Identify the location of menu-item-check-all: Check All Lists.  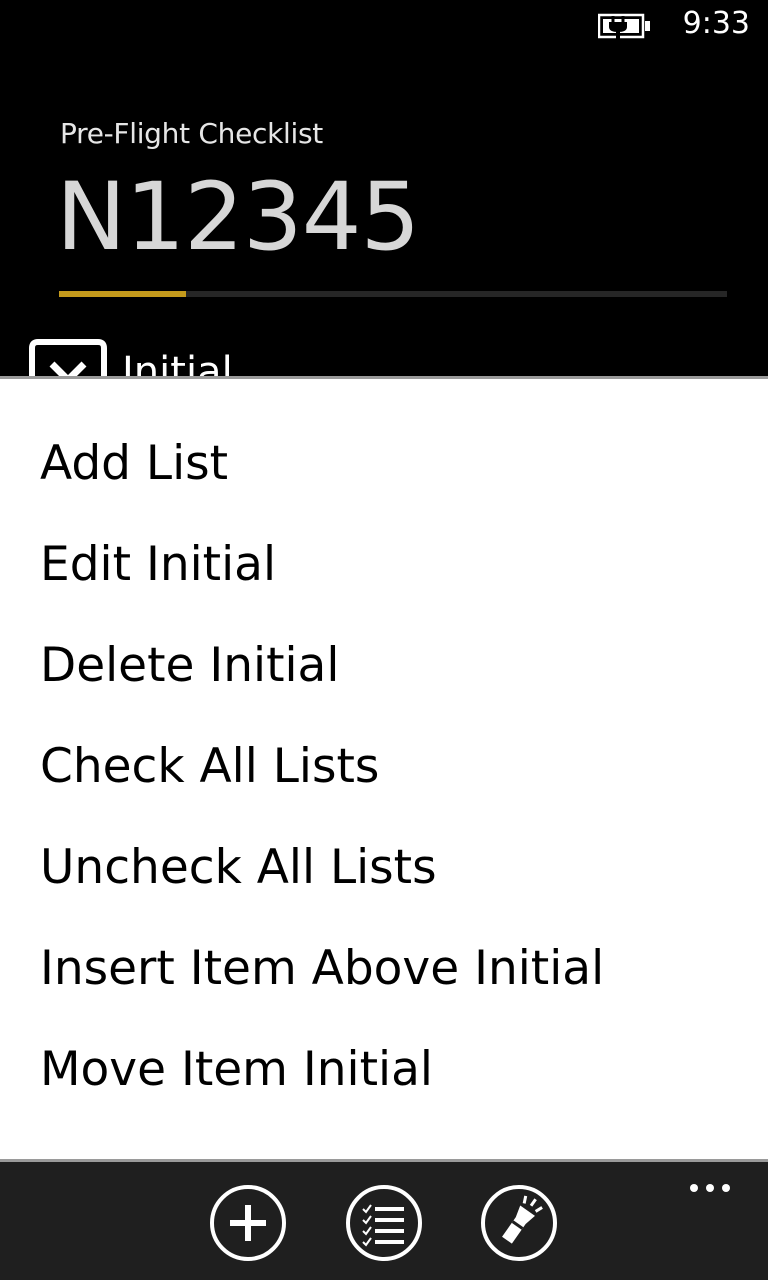
(384, 766).